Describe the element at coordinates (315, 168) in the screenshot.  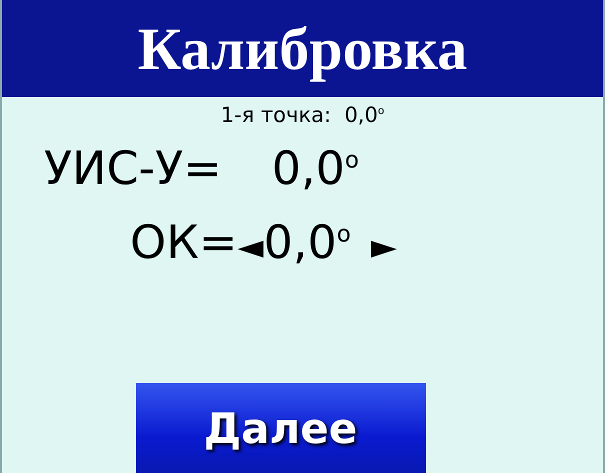
I see `sensor-value: 0,0$^{o}$` at that location.